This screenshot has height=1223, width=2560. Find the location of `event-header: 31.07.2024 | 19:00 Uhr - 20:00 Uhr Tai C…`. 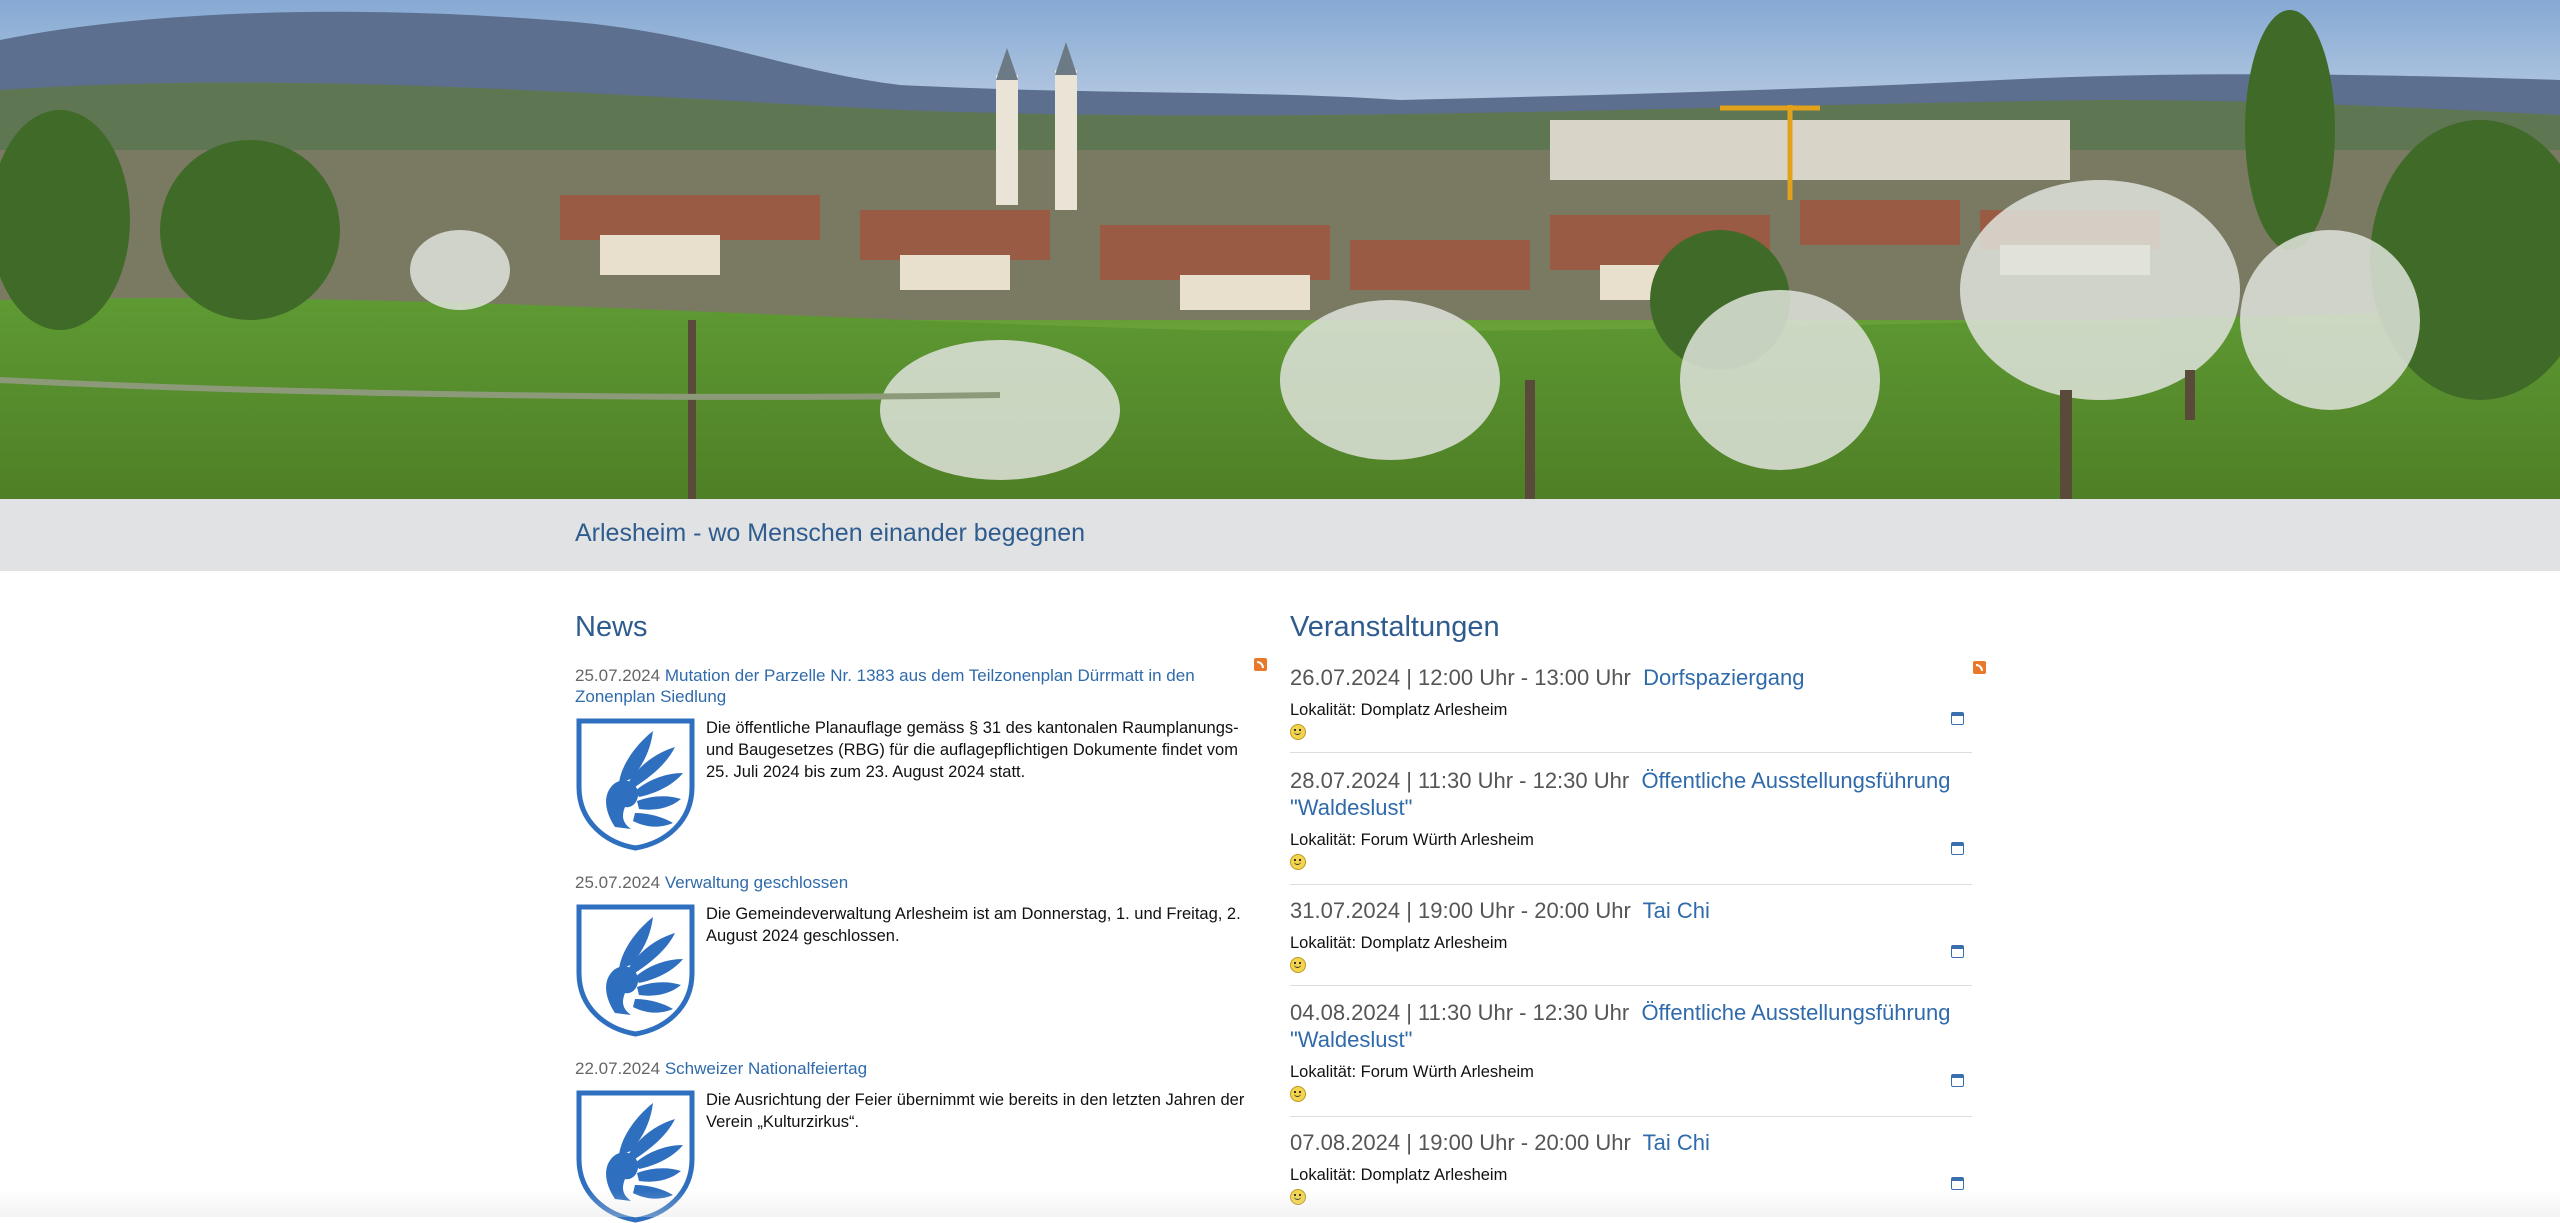

event-header: 31.07.2024 | 19:00 Uhr - 20:00 Uhr Tai C… is located at coordinates (1631, 910).